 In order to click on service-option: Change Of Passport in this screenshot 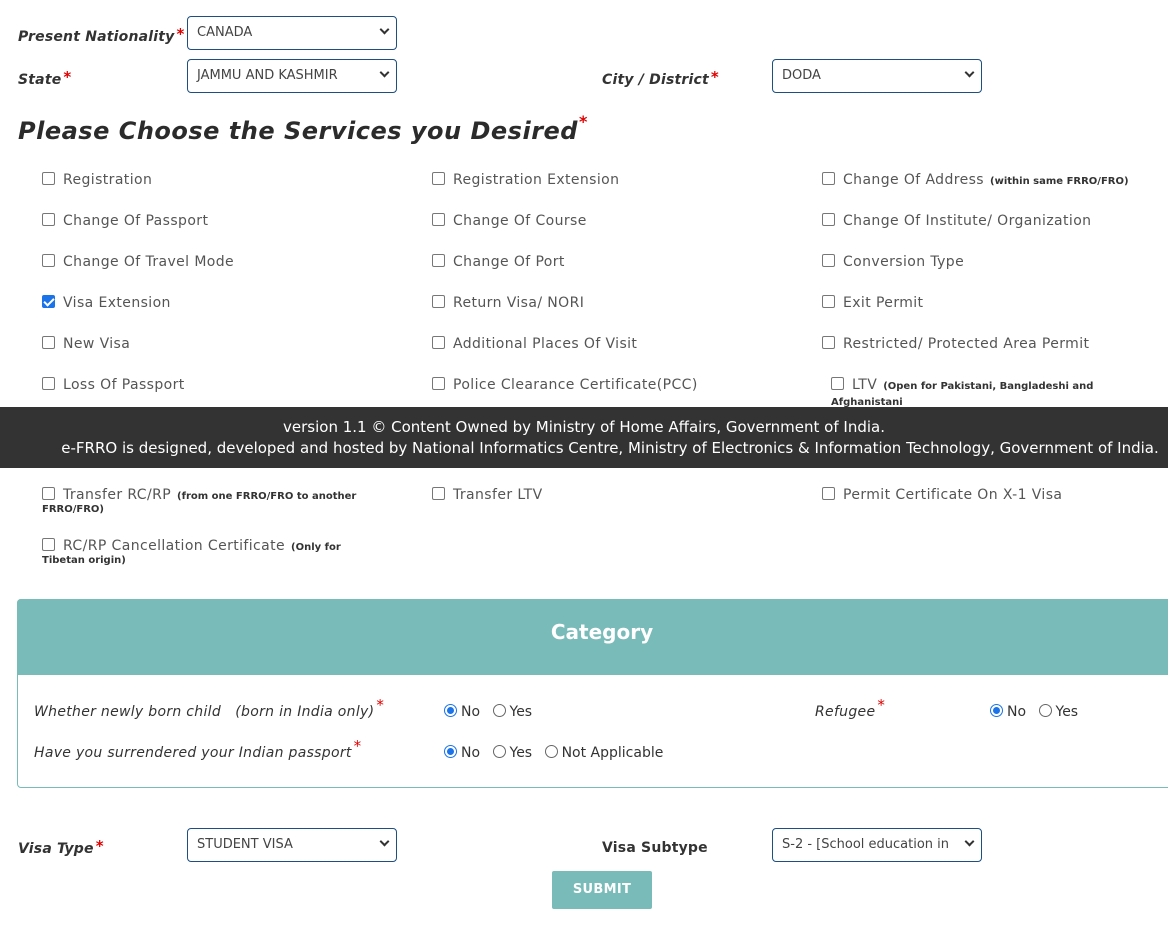, I will do `click(125, 221)`.